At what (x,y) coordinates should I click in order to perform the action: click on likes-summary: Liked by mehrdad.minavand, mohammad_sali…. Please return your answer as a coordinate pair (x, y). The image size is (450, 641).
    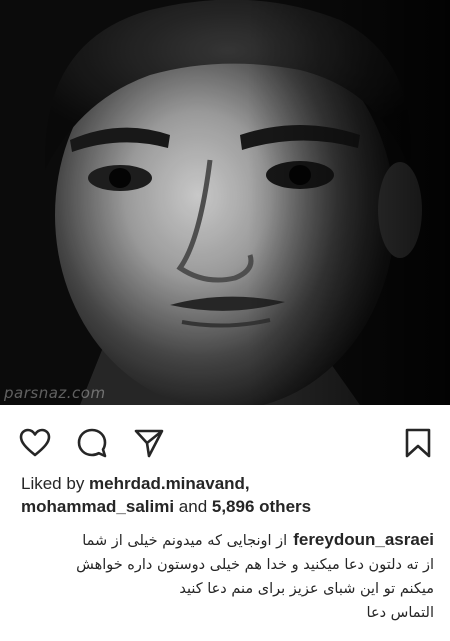
    Looking at the image, I should click on (231, 495).